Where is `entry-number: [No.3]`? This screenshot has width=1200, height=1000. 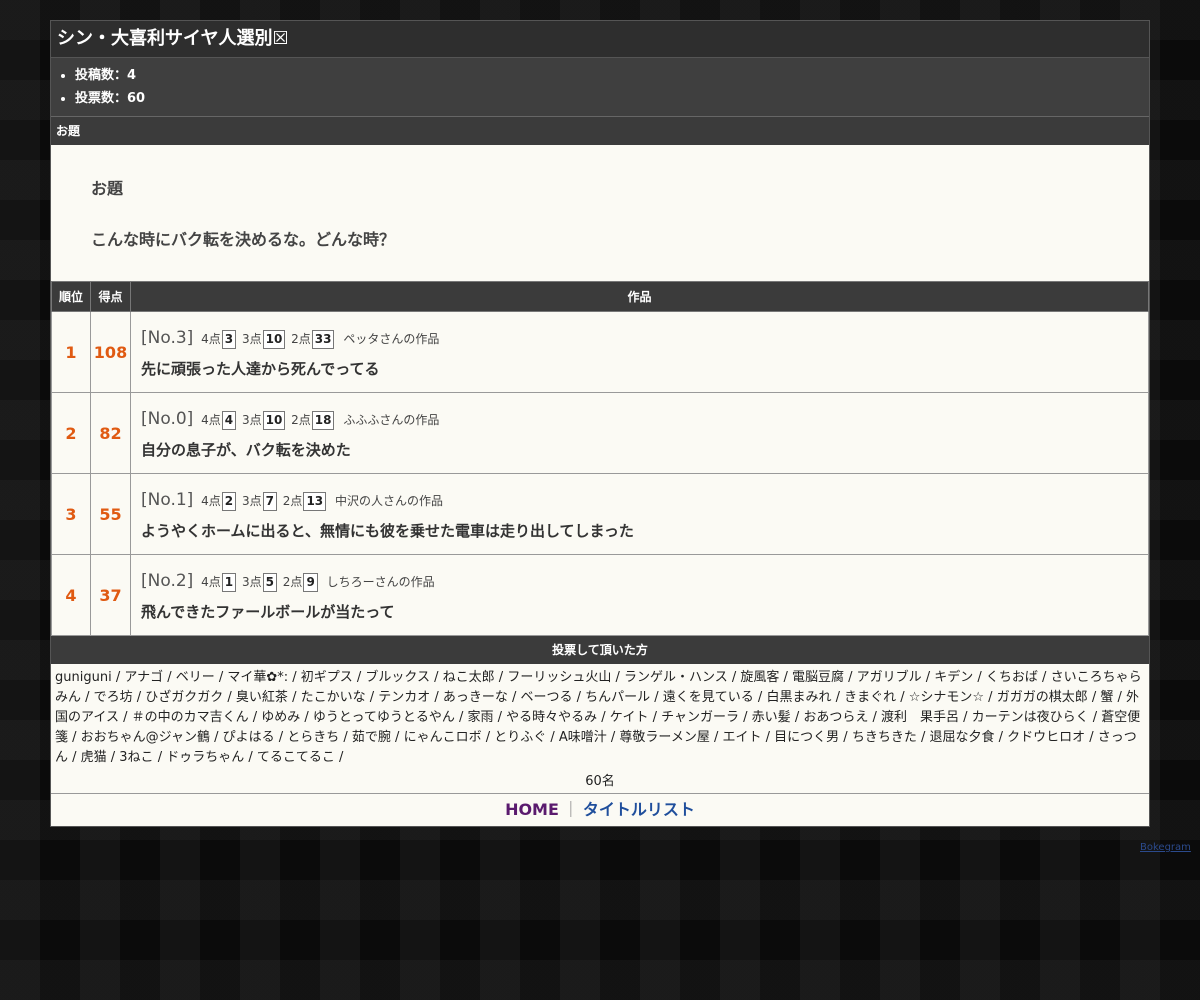 entry-number: [No.3] is located at coordinates (167, 337).